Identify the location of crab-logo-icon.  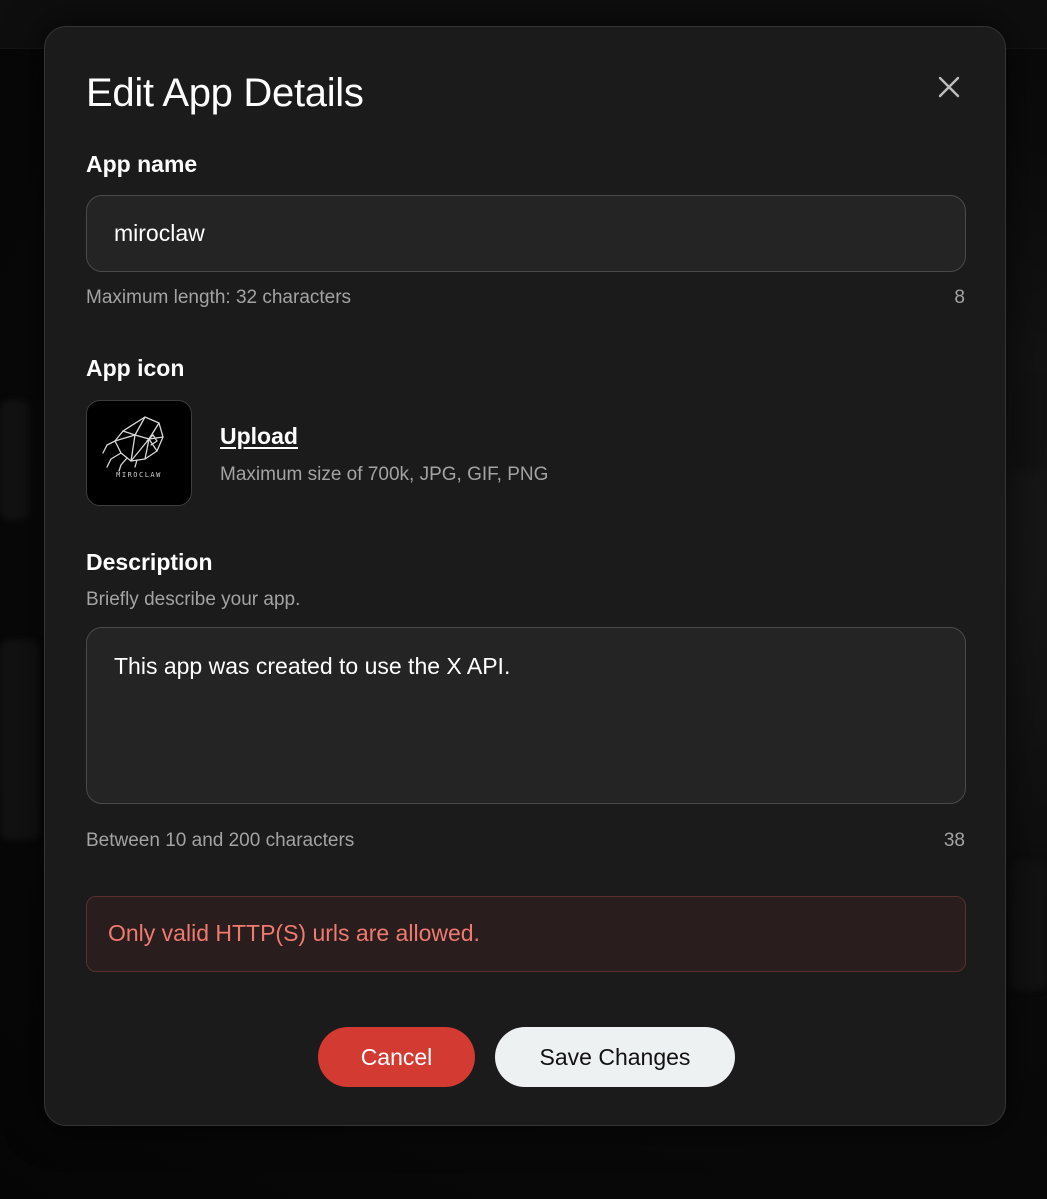
(133, 444).